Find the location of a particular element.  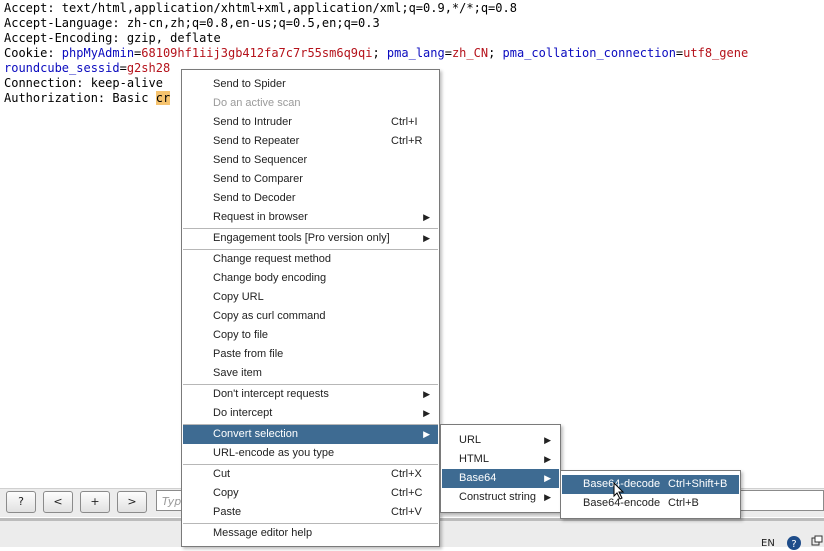

menu-item-paste-from-file: Paste from file is located at coordinates (310, 354).